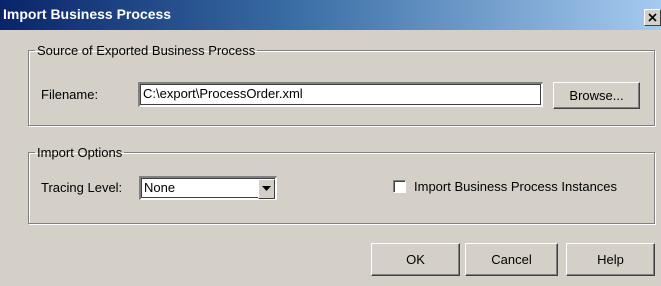  I want to click on tracing-level-select: None, so click(208, 188).